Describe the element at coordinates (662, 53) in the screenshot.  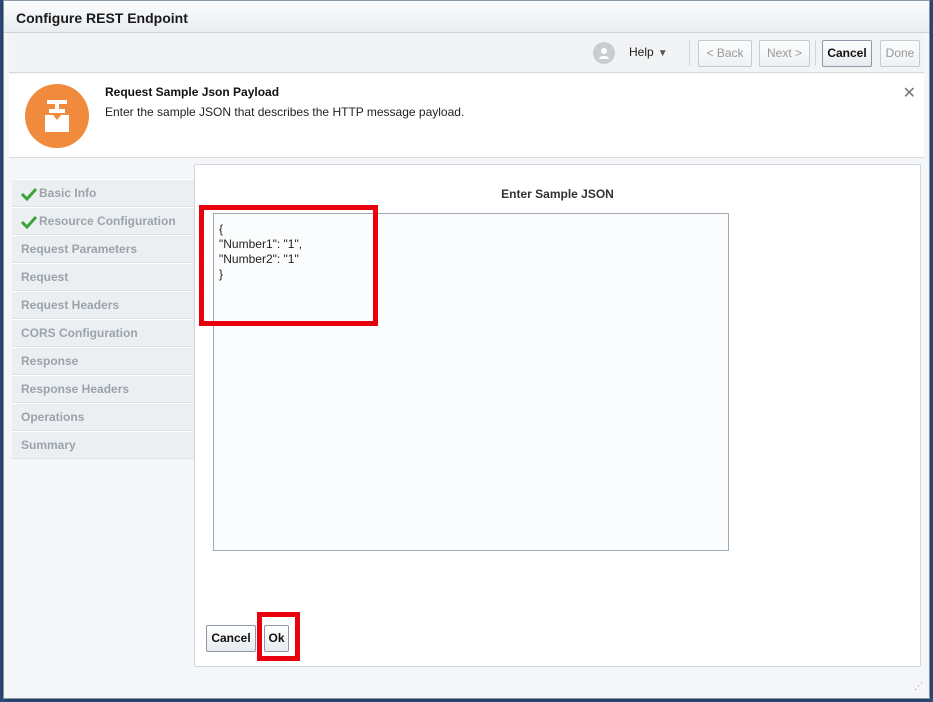
I see `chevron-down-icon: ▼` at that location.